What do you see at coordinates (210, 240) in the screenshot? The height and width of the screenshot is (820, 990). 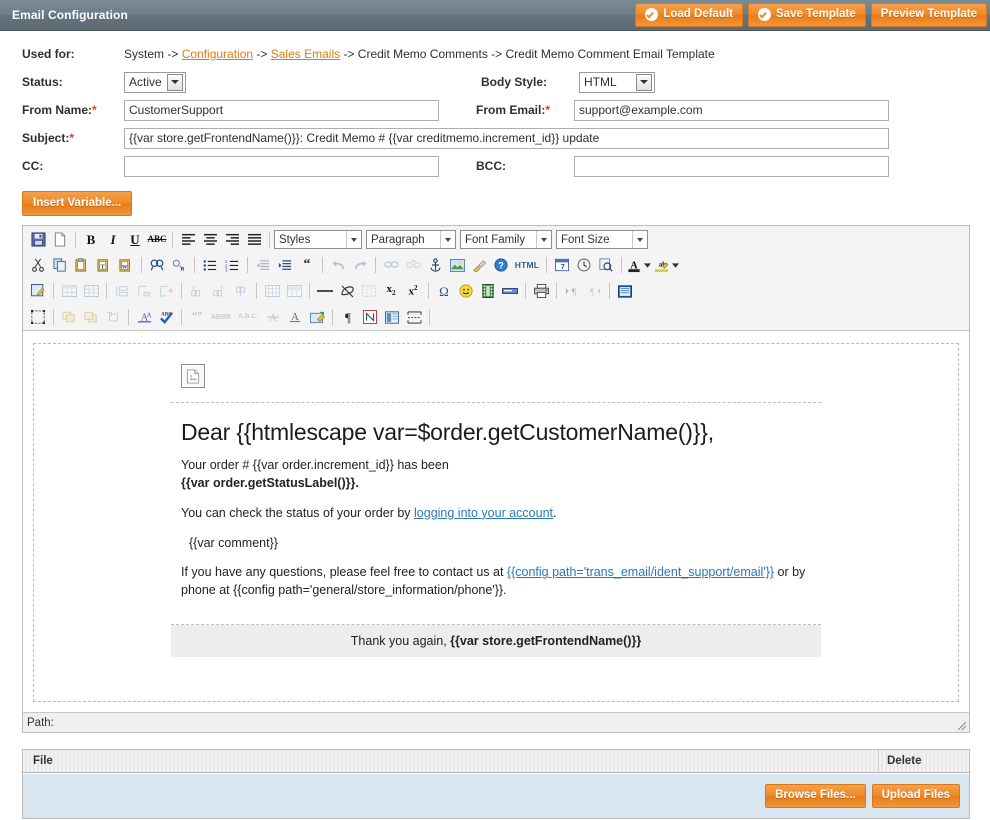 I see `align-center-icon` at bounding box center [210, 240].